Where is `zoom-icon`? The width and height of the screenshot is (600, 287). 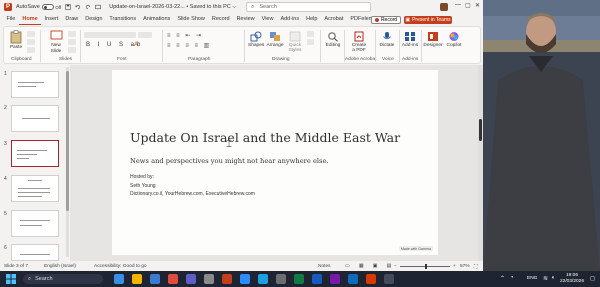 zoom-icon is located at coordinates (245, 279).